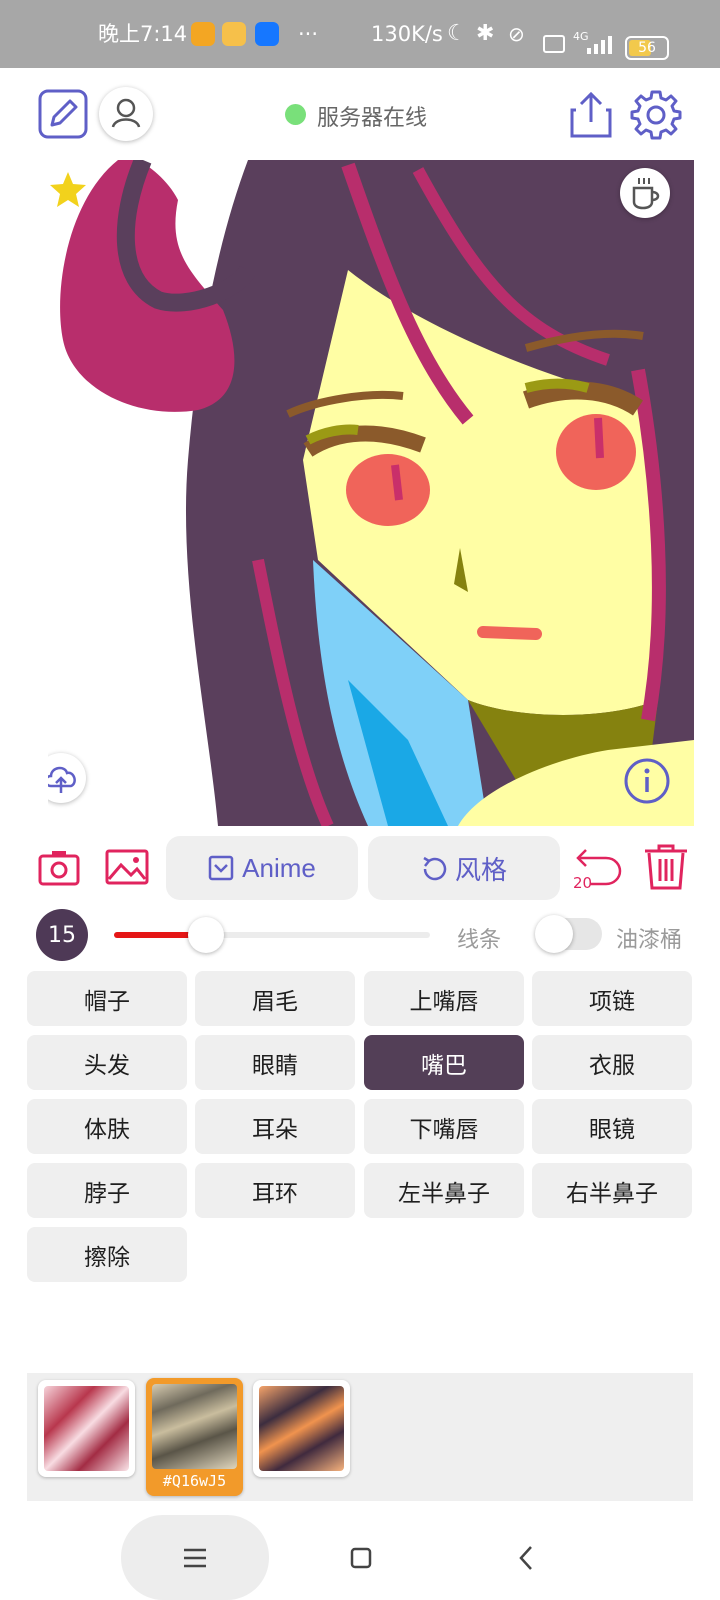 The height and width of the screenshot is (1600, 720). Describe the element at coordinates (435, 868) in the screenshot. I see `refresh-icon` at that location.